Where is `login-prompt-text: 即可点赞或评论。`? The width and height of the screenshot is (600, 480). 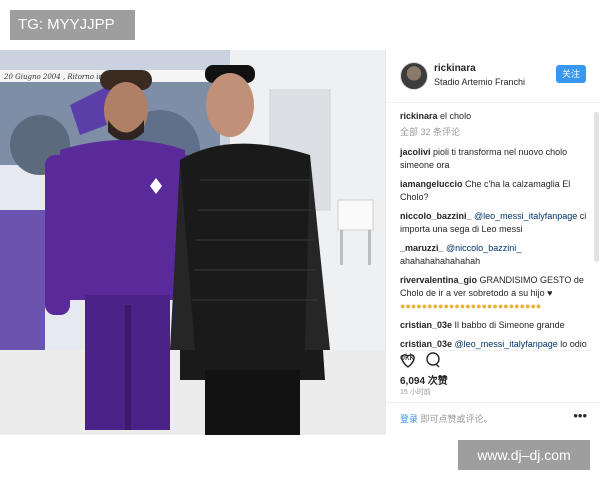
login-prompt-text: 即可点赞或评论。 is located at coordinates (455, 419).